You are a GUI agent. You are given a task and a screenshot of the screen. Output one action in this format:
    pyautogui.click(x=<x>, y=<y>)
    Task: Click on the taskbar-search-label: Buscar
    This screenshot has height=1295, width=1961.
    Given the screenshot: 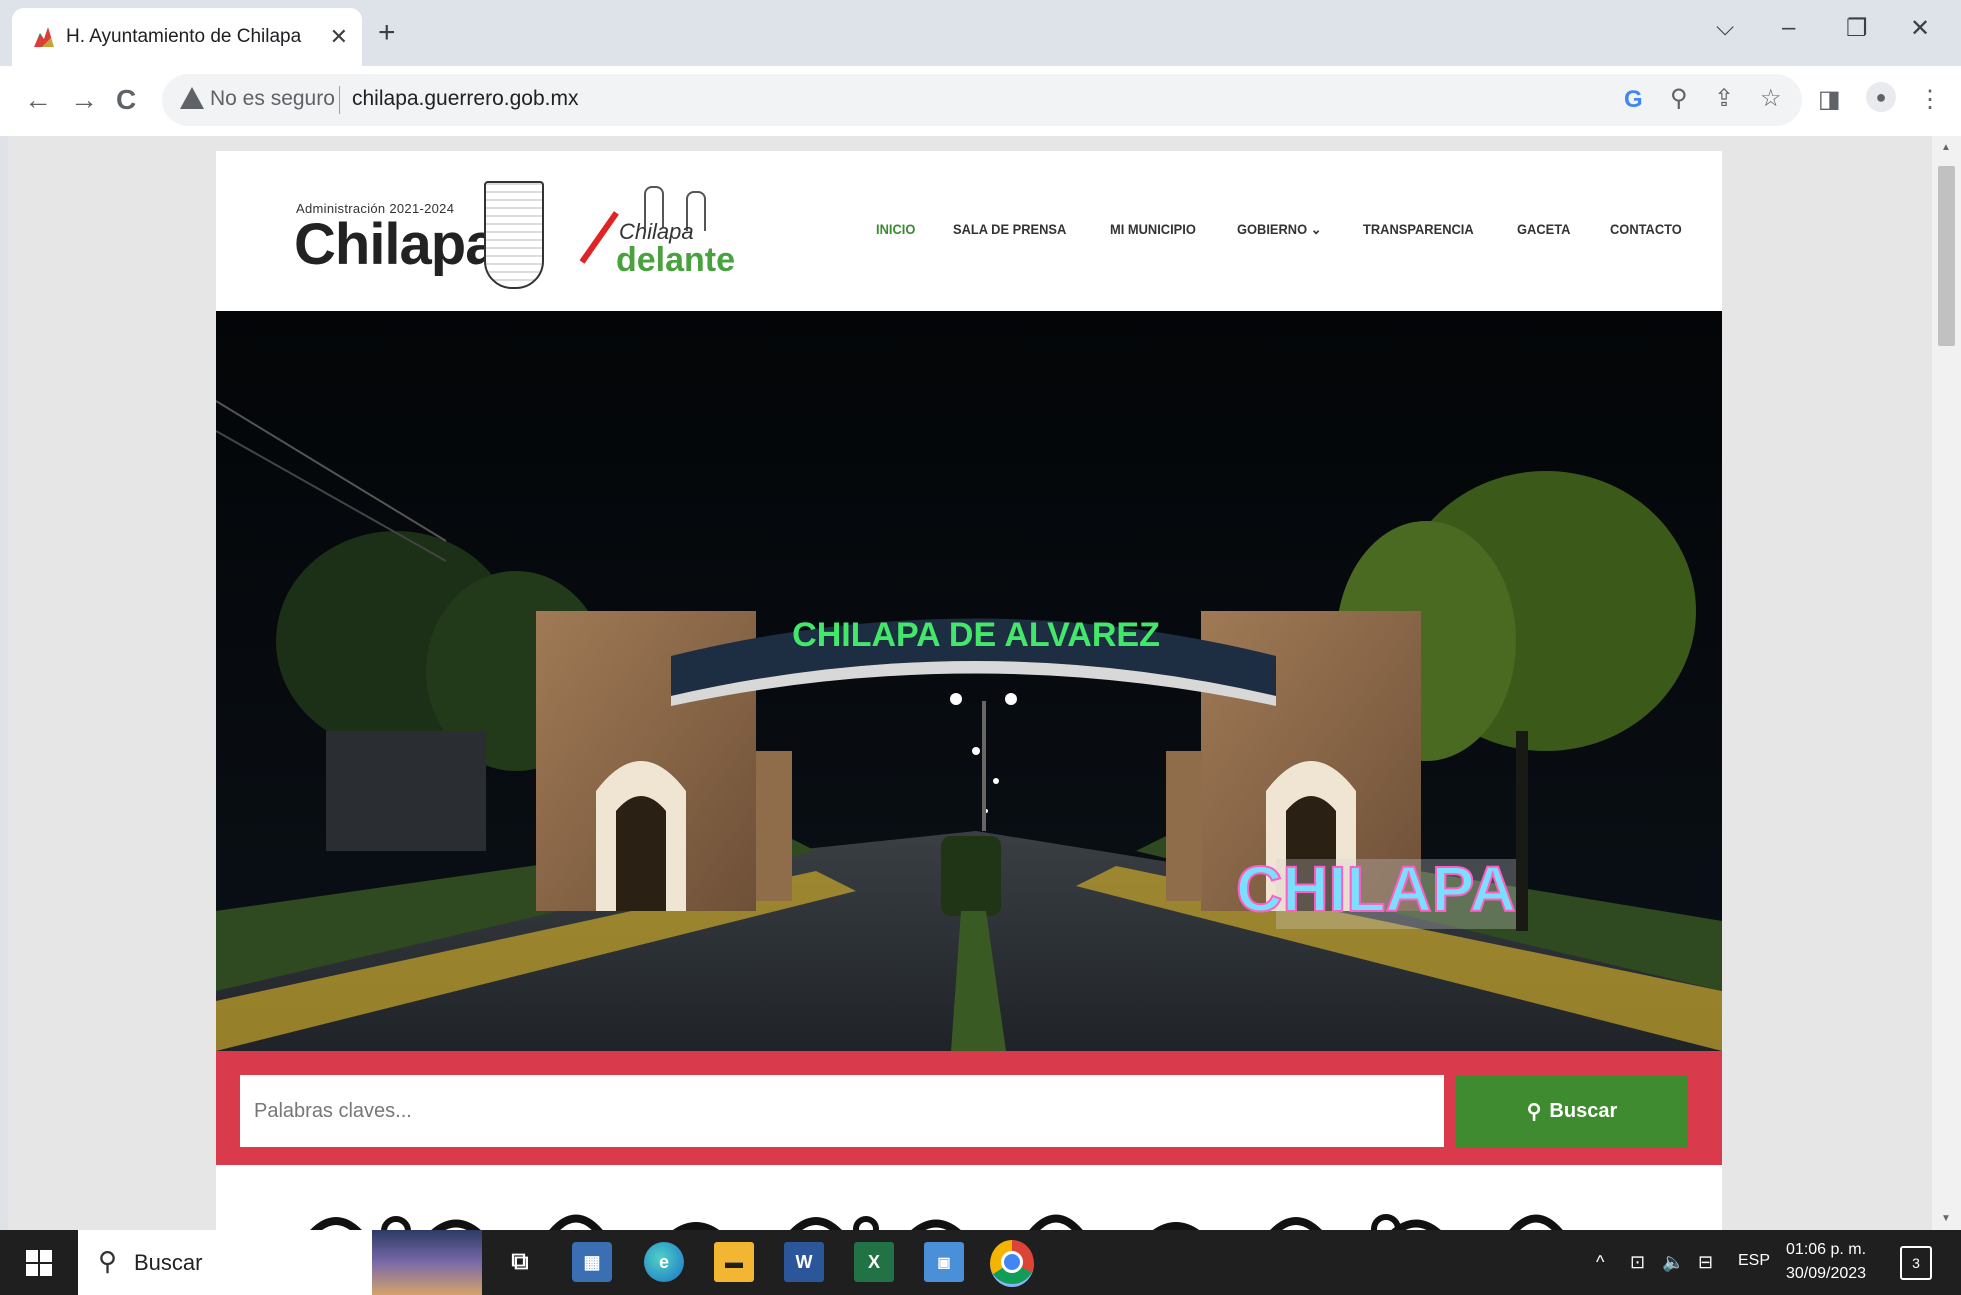 What is the action you would take?
    pyautogui.click(x=168, y=1262)
    